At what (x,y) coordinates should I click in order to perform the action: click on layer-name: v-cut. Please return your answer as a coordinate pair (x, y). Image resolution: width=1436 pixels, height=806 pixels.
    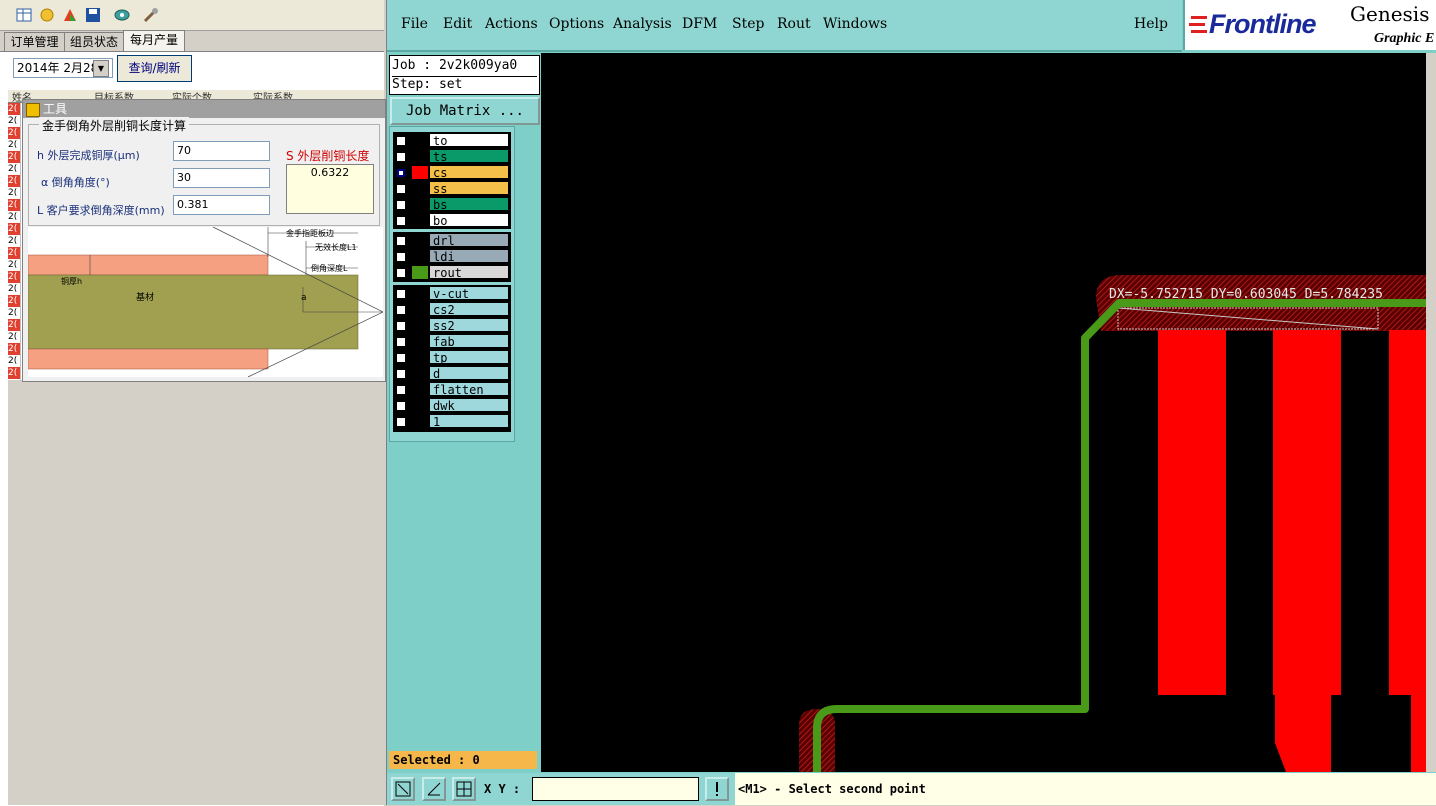
    Looking at the image, I should click on (469, 293).